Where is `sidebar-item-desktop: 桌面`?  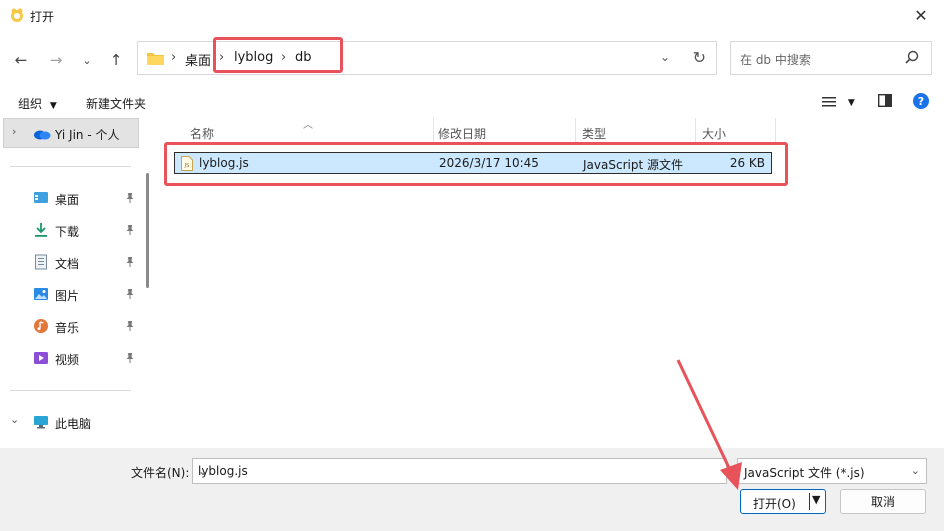 sidebar-item-desktop: 桌面 is located at coordinates (70, 199).